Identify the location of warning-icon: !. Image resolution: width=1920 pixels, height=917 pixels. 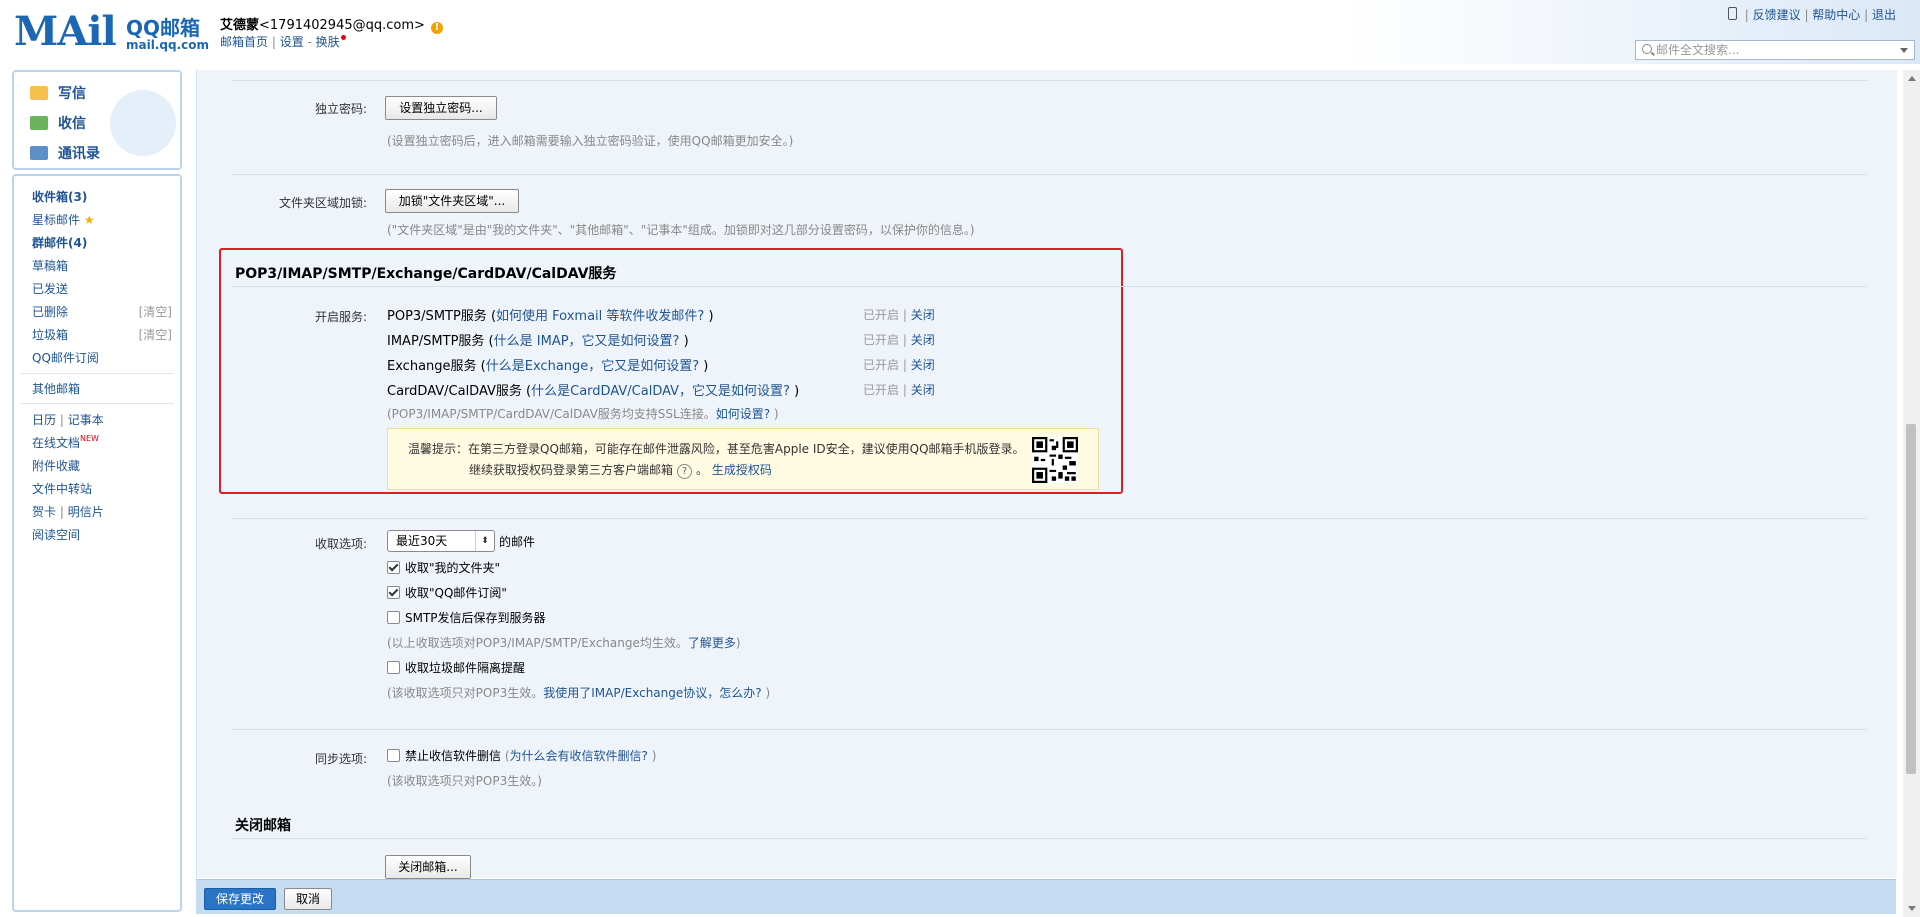
(436, 28).